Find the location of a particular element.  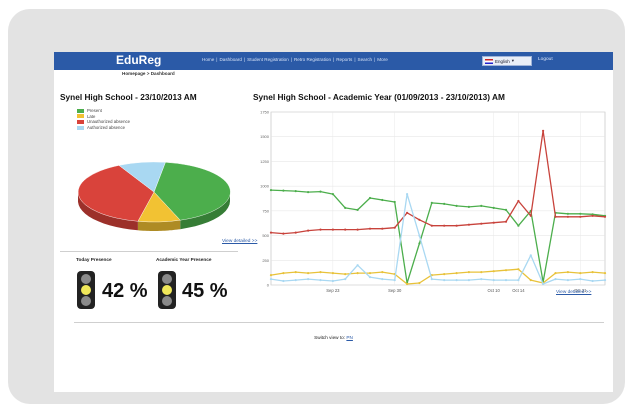

nav-item-search: Search is located at coordinates (365, 59).